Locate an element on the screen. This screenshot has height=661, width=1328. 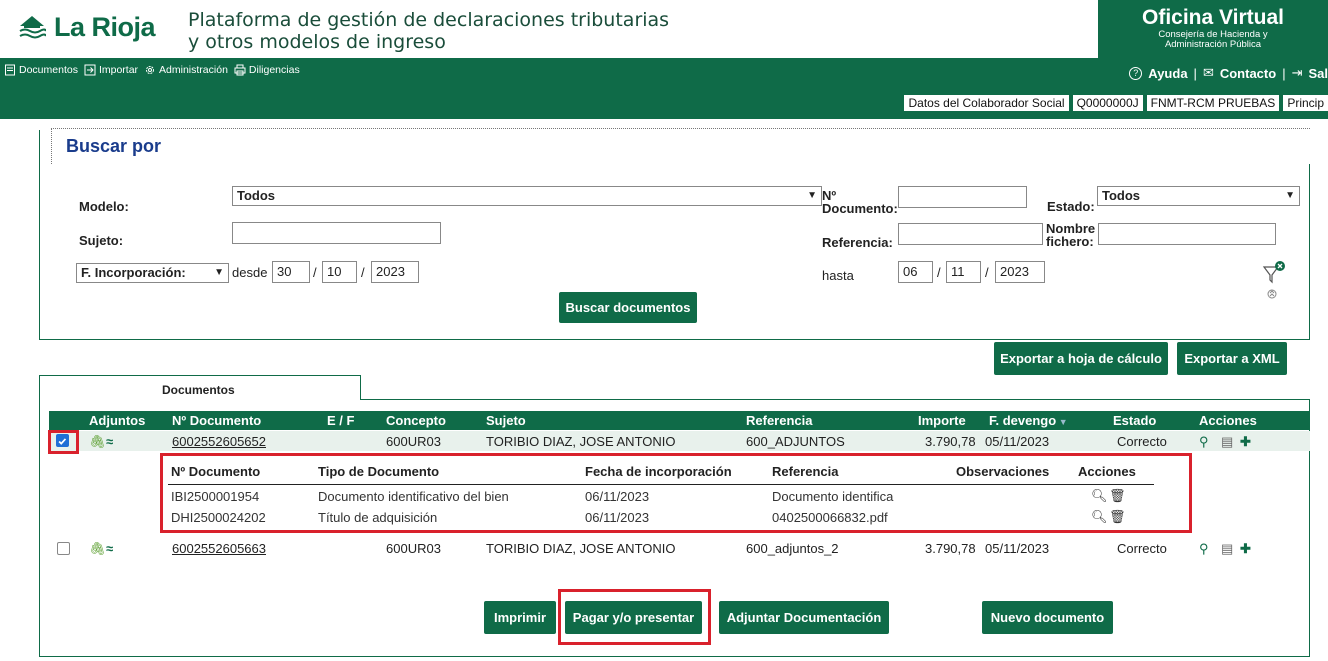
estado-label: Estado: is located at coordinates (1071, 206).